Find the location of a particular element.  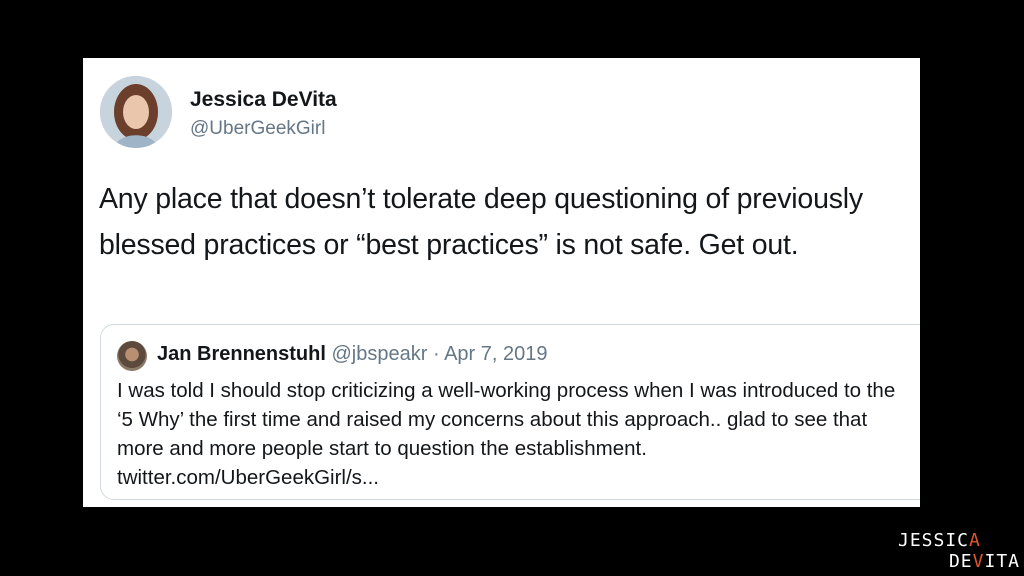

quoted-author-avatar is located at coordinates (132, 356).